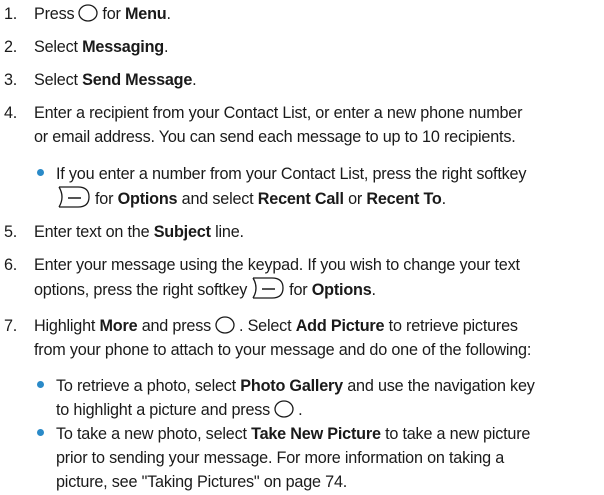  What do you see at coordinates (11, 113) in the screenshot?
I see `step-number: 4.` at bounding box center [11, 113].